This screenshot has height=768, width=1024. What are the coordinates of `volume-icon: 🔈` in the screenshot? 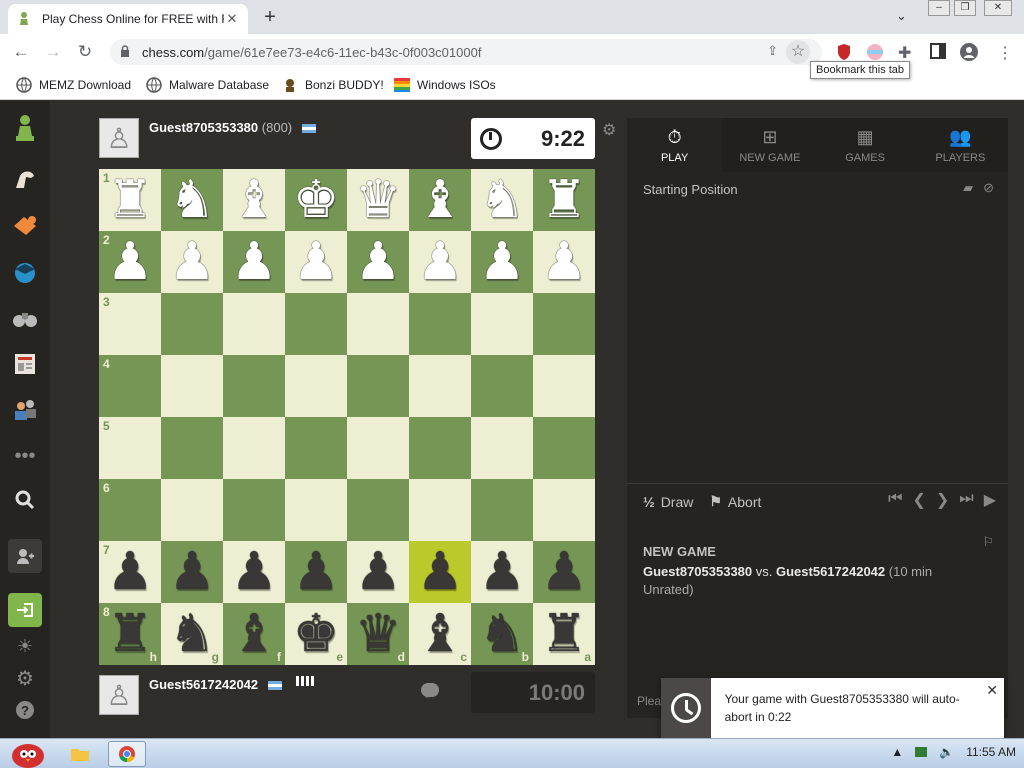 It's located at (946, 752).